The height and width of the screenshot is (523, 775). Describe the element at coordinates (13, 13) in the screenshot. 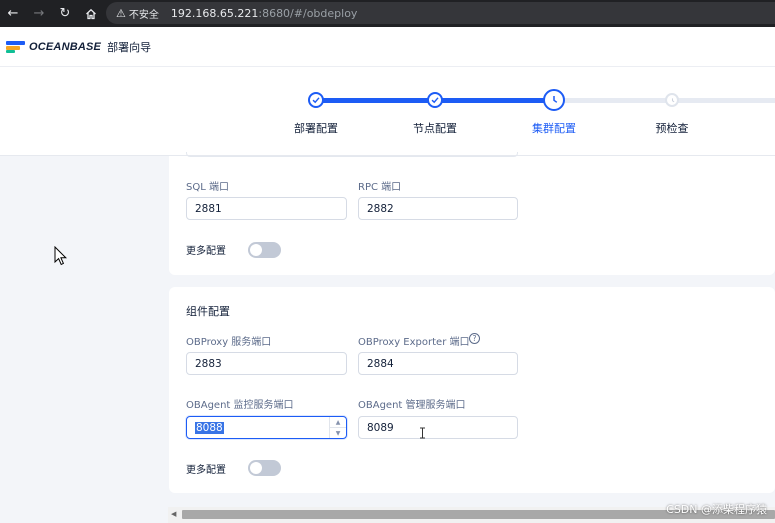

I see `back-icon: ←` at that location.